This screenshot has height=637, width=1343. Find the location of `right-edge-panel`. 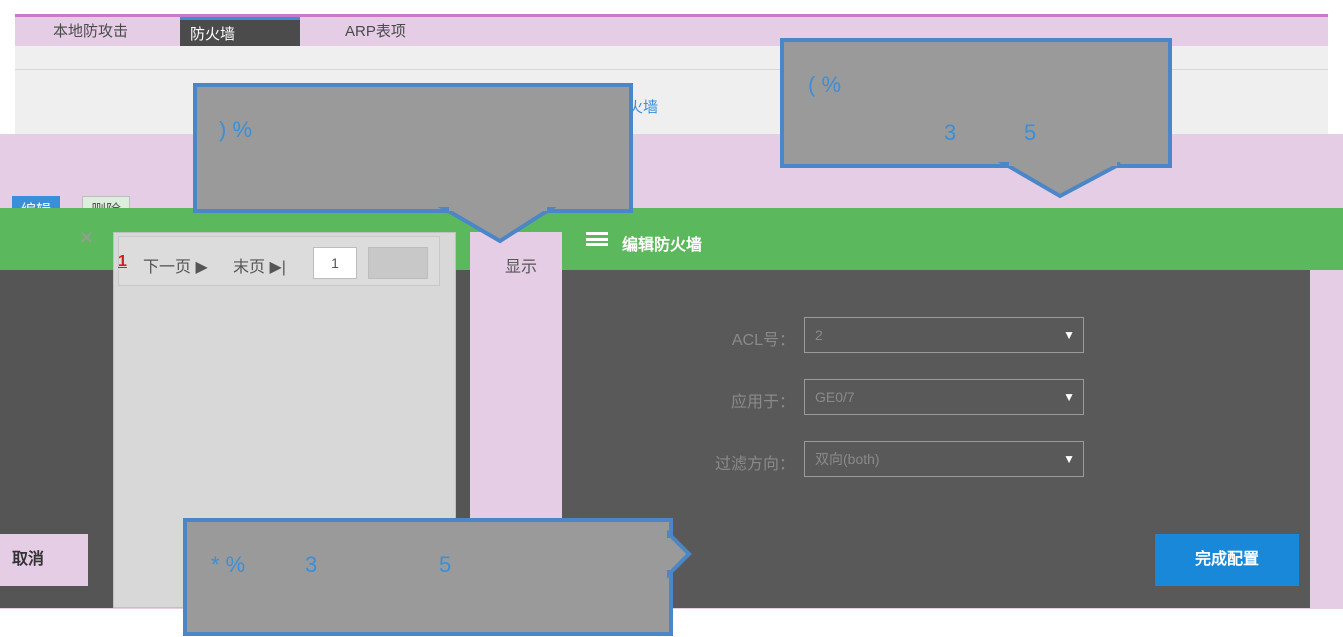

right-edge-panel is located at coordinates (1328, 560).